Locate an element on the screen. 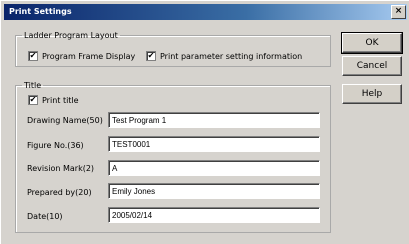 The image size is (409, 244). prepared-by-label: Prepared by(20) is located at coordinates (59, 192).